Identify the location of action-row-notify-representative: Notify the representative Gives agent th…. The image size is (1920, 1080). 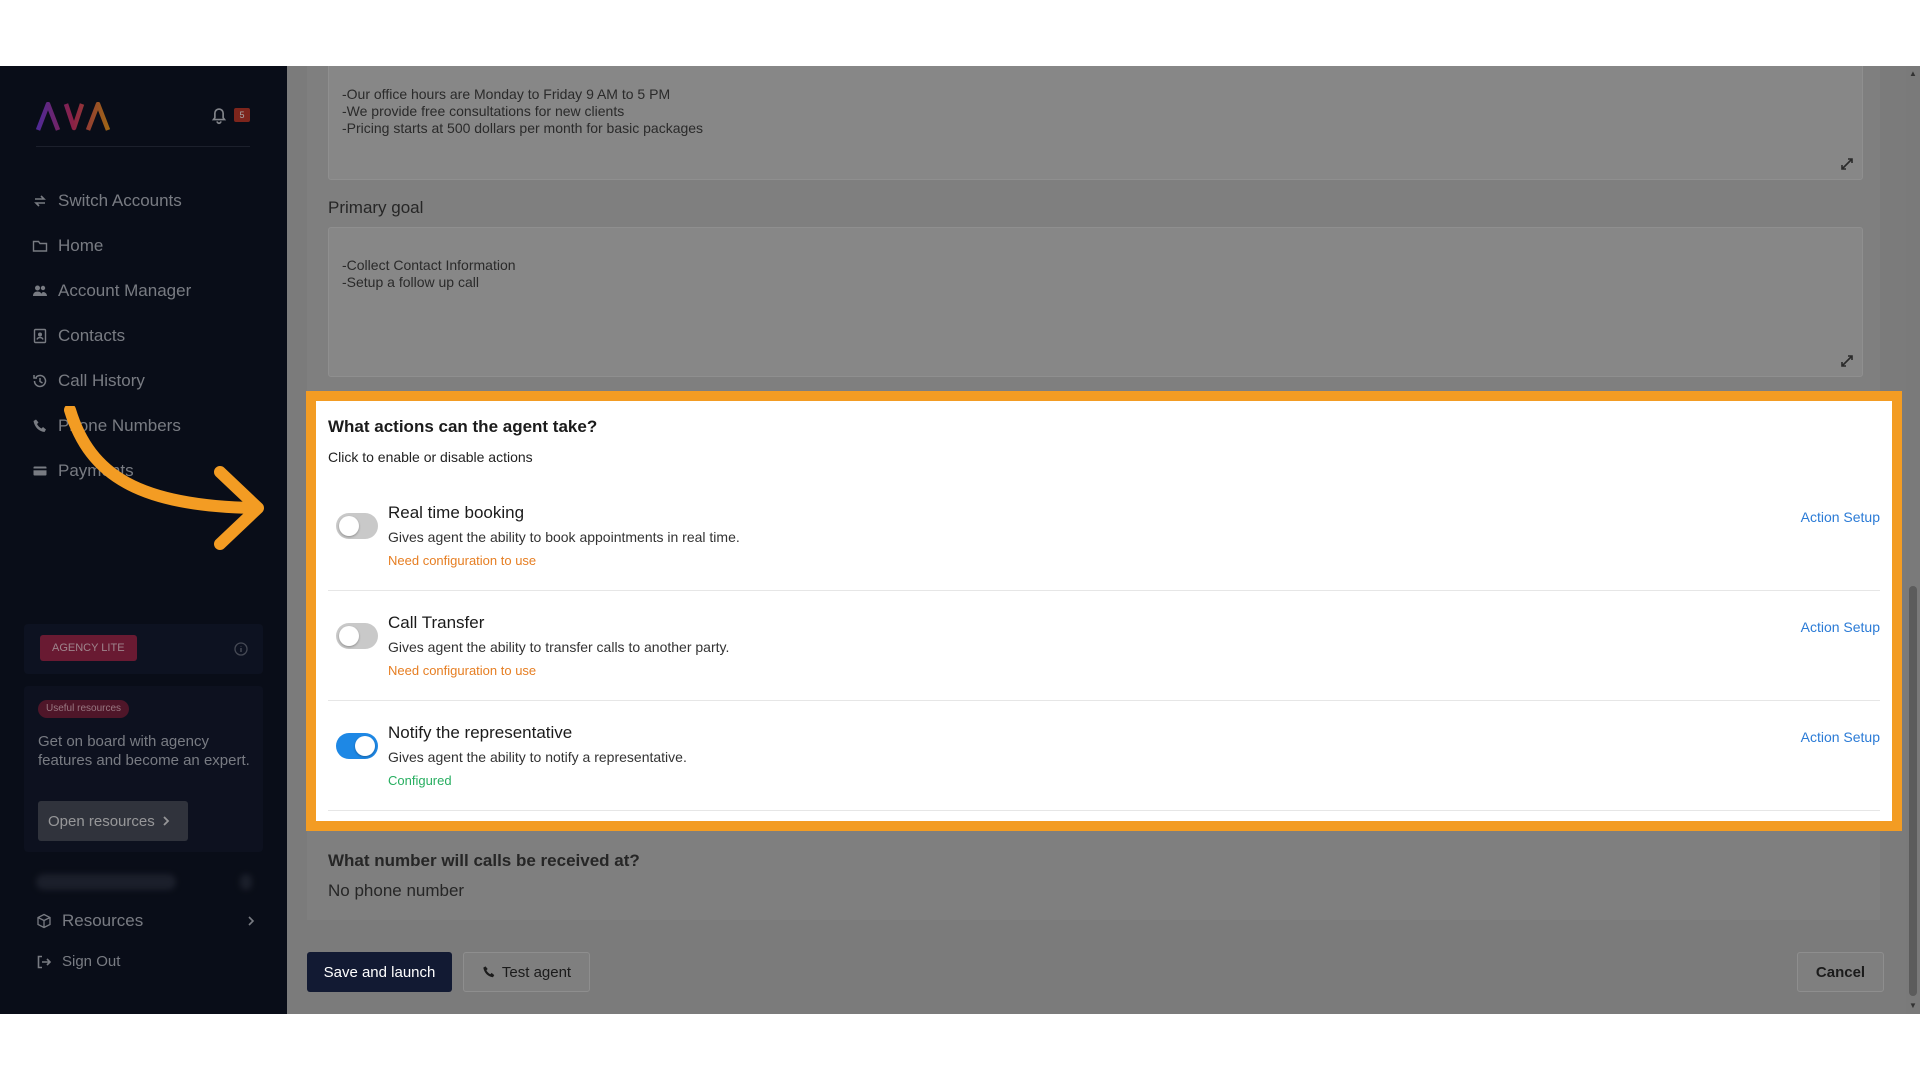
(1104, 756).